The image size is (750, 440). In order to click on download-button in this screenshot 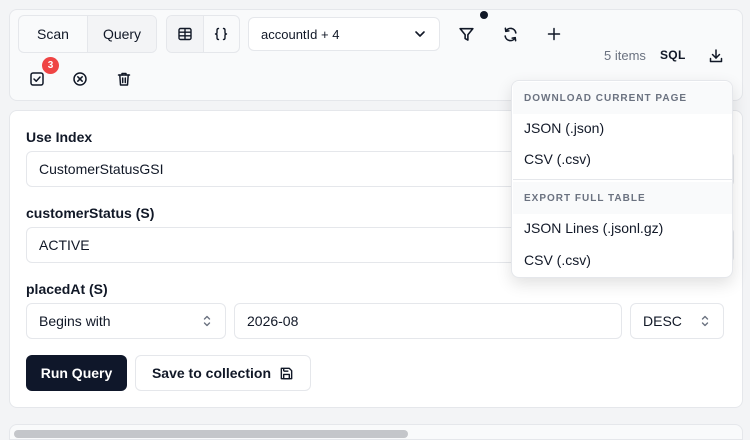, I will do `click(716, 56)`.